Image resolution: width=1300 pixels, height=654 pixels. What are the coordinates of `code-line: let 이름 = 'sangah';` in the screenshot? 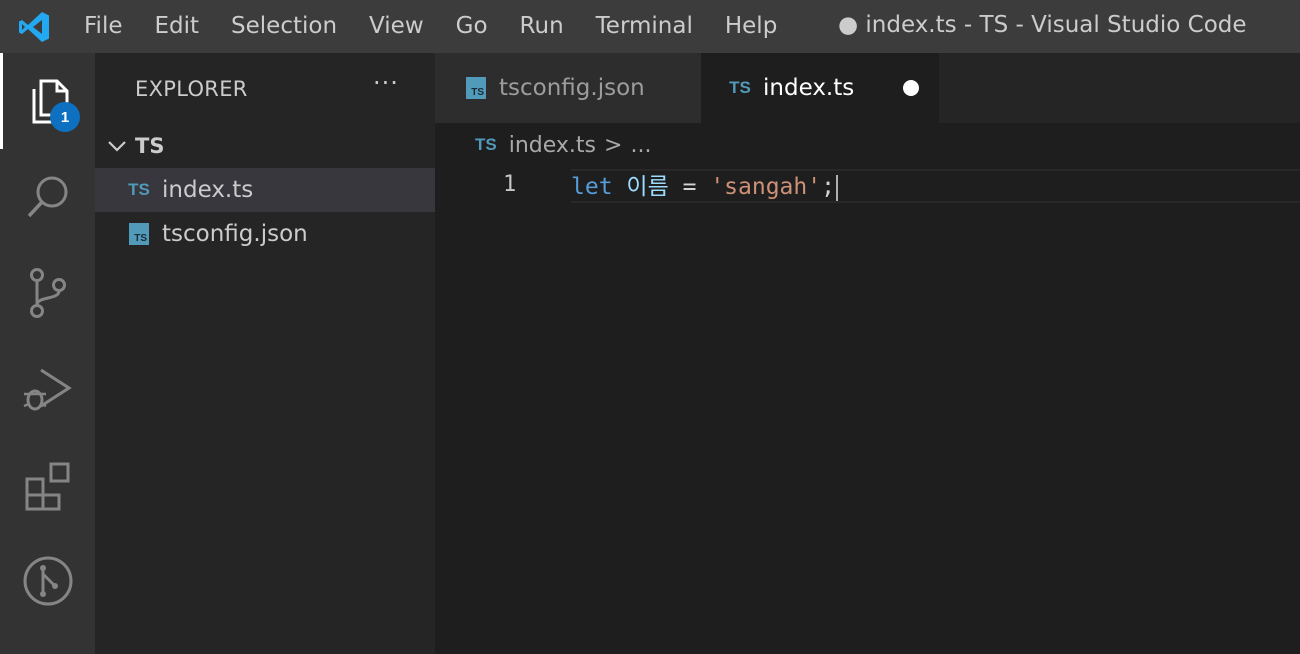 It's located at (705, 187).